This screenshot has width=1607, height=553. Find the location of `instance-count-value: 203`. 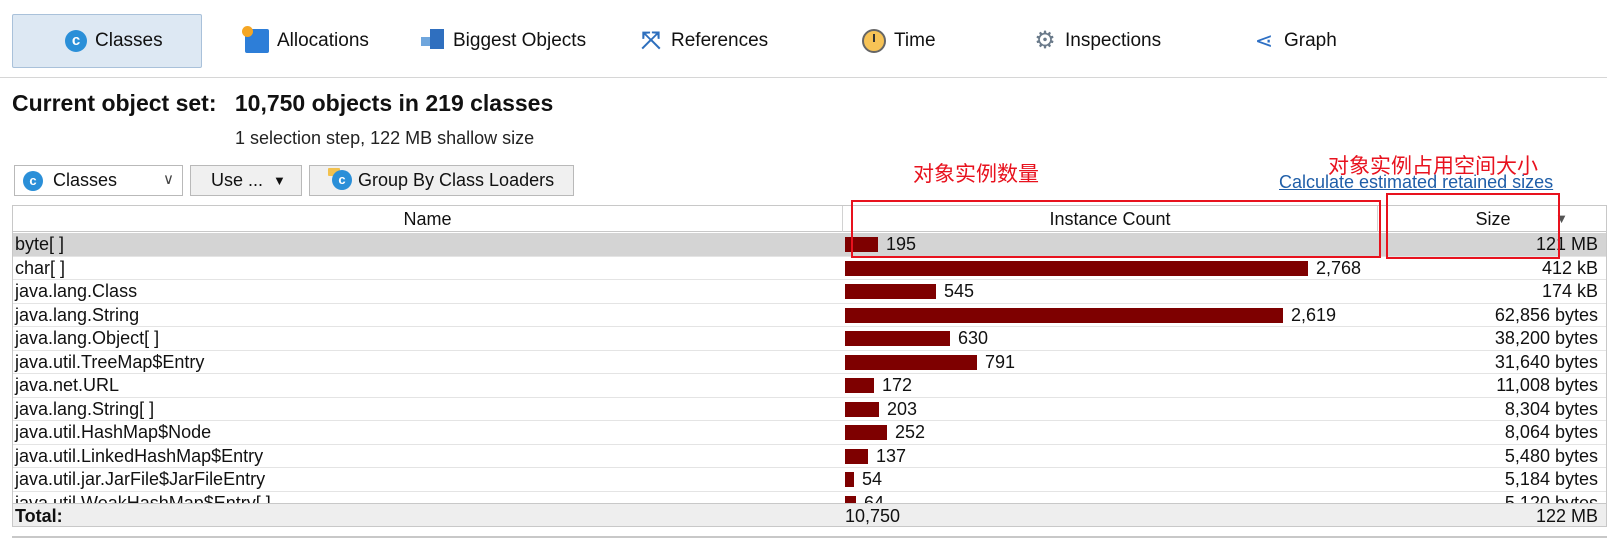

instance-count-value: 203 is located at coordinates (902, 408).